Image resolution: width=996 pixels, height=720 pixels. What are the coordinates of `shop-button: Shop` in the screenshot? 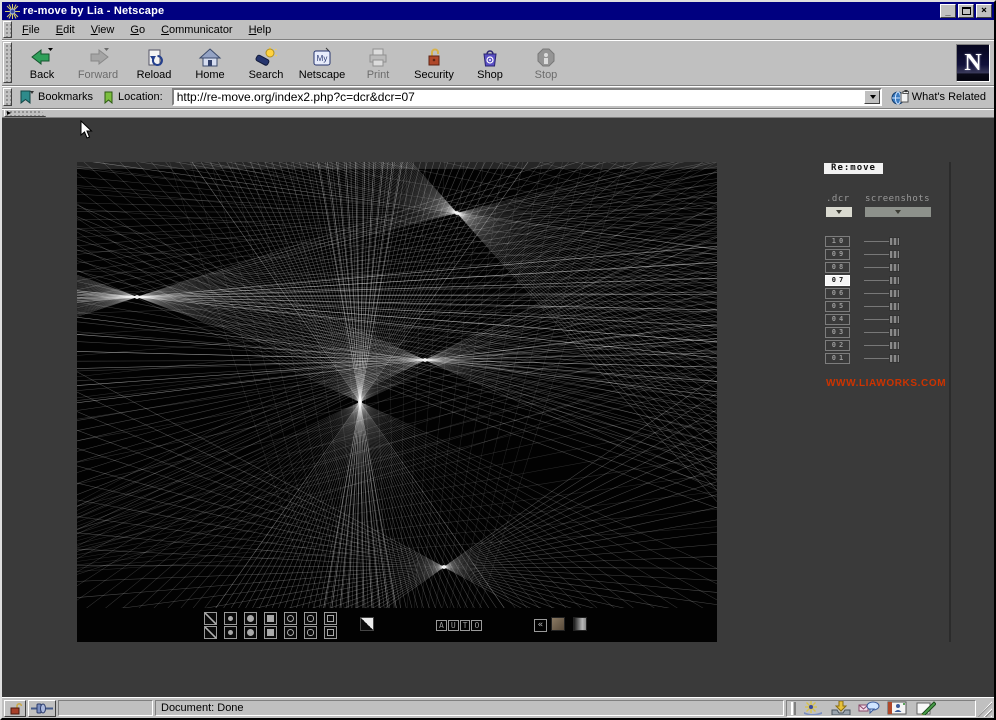 It's located at (490, 62).